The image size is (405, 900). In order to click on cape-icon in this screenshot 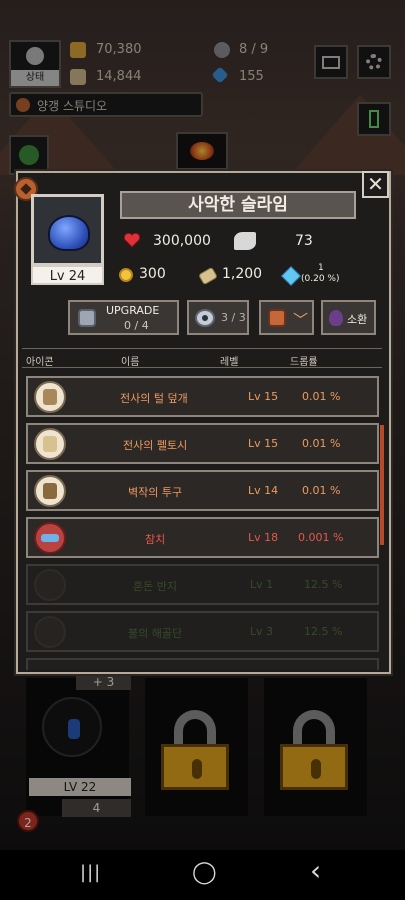, I will do `click(50, 444)`.